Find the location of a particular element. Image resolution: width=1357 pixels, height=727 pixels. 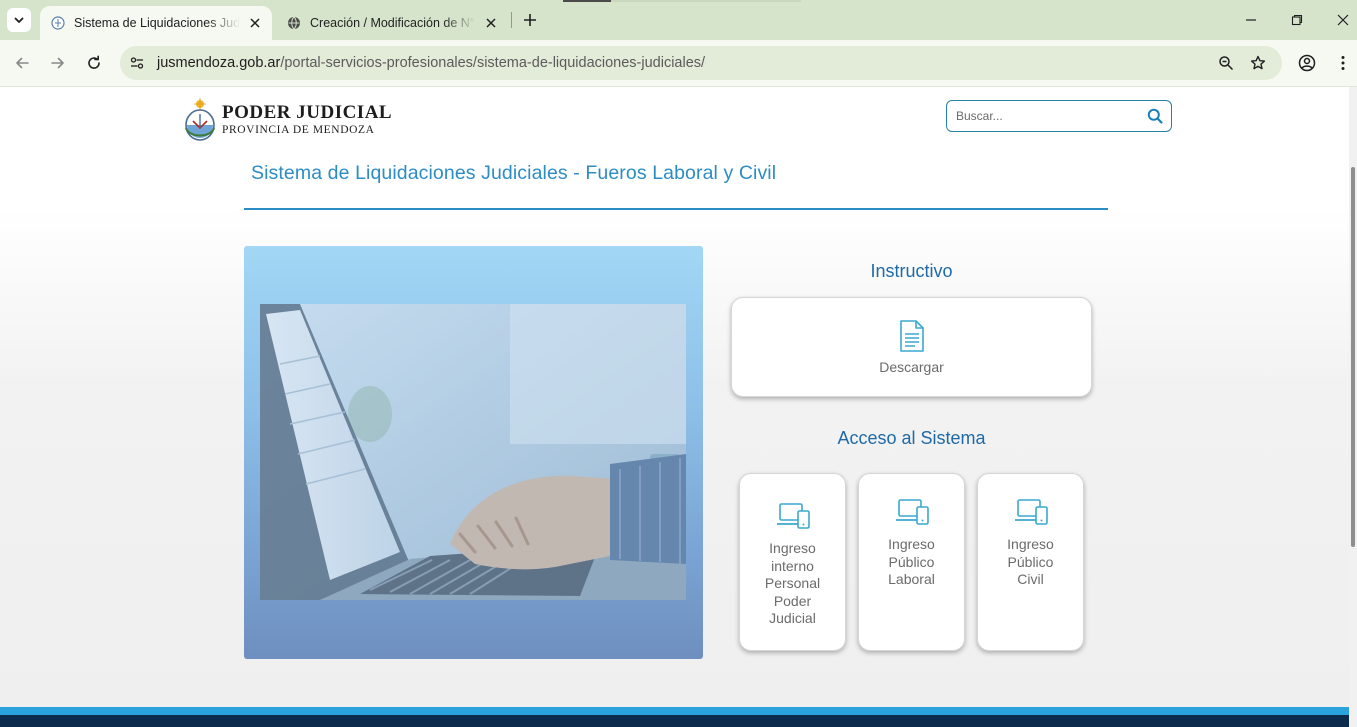

plus-icon is located at coordinates (530, 20).